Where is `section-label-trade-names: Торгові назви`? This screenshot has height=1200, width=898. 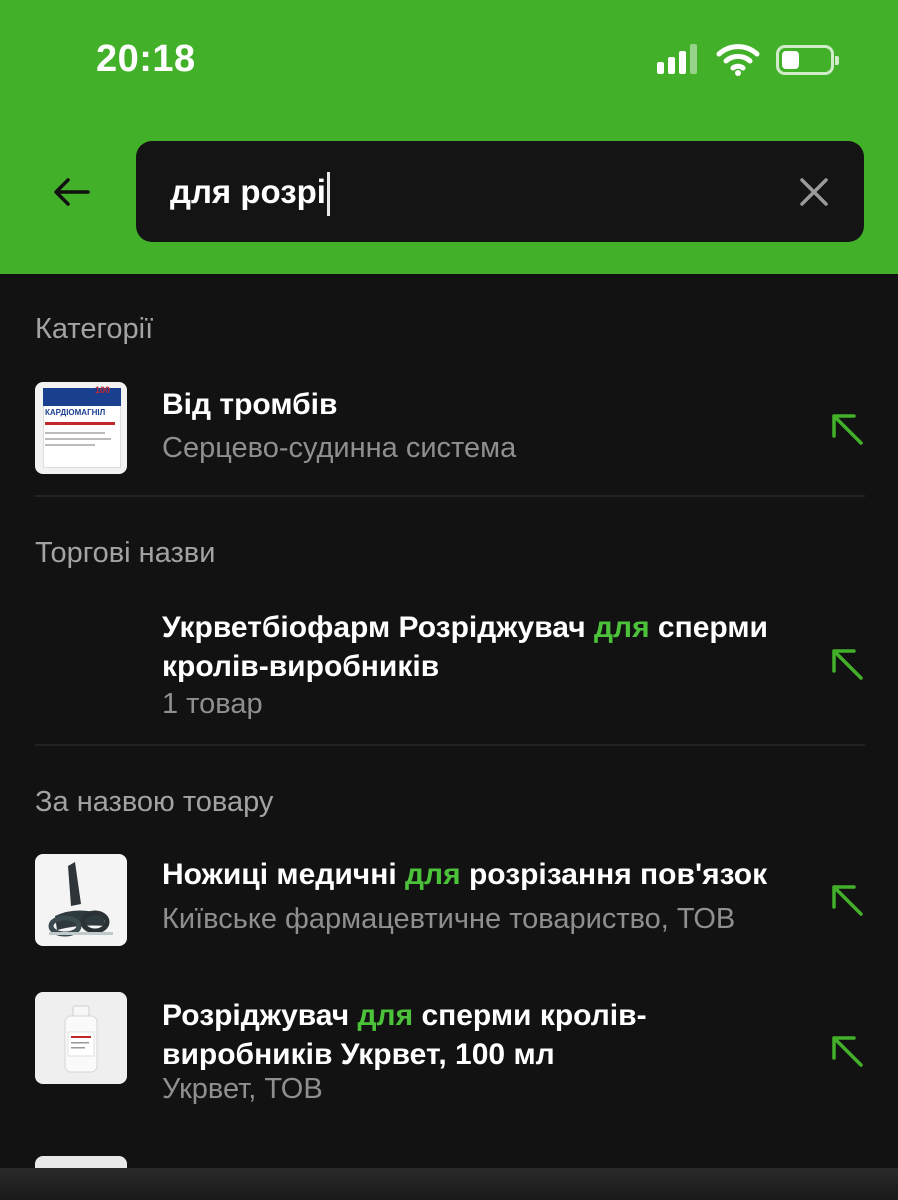
section-label-trade-names: Торгові назви is located at coordinates (125, 553).